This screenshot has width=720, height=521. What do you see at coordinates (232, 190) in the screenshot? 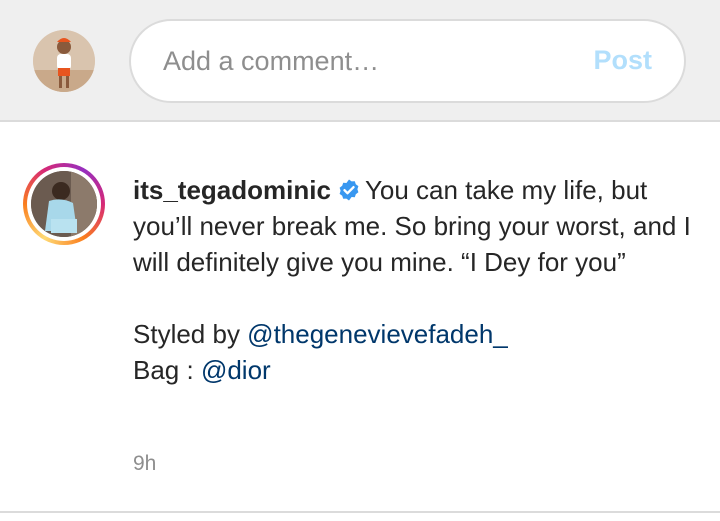
I see `author-username: its_tegadominic` at bounding box center [232, 190].